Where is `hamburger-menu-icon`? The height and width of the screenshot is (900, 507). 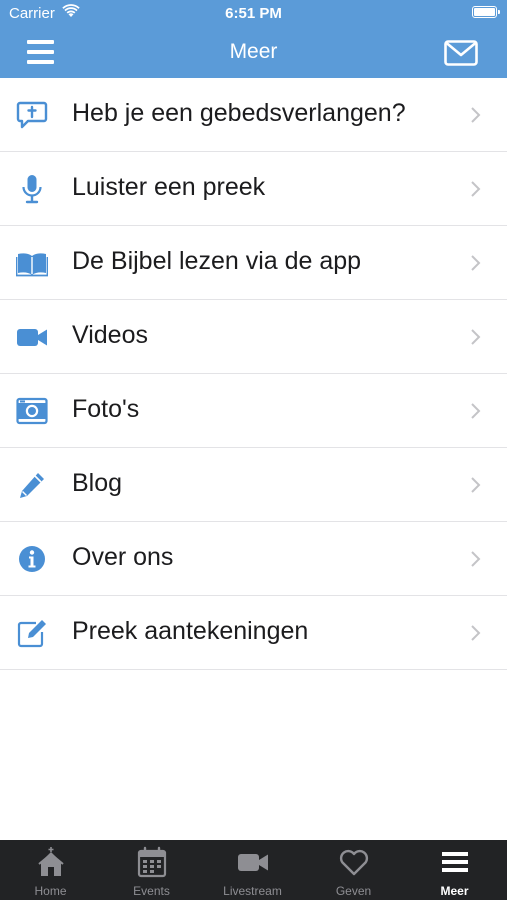 hamburger-menu-icon is located at coordinates (455, 862).